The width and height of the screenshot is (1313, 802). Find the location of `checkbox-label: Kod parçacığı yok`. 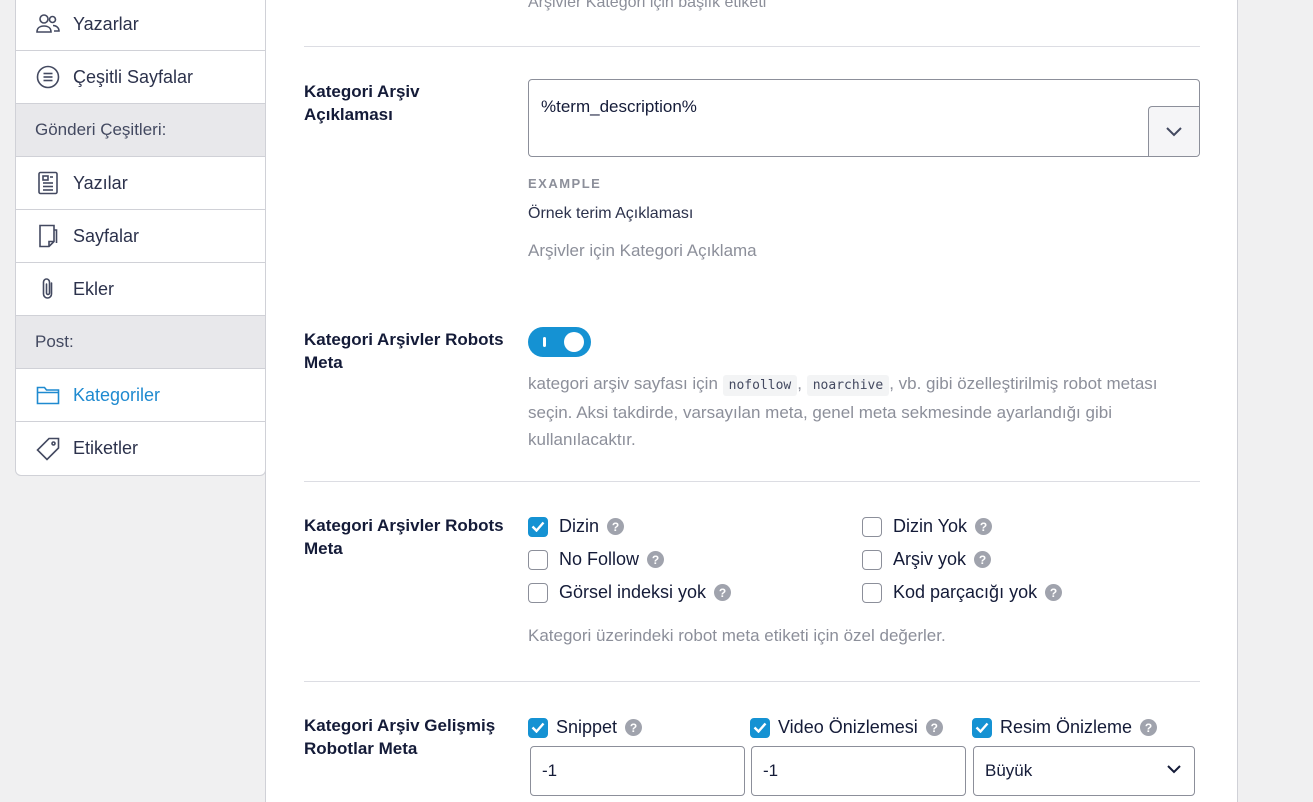

checkbox-label: Kod parçacığı yok is located at coordinates (965, 592).